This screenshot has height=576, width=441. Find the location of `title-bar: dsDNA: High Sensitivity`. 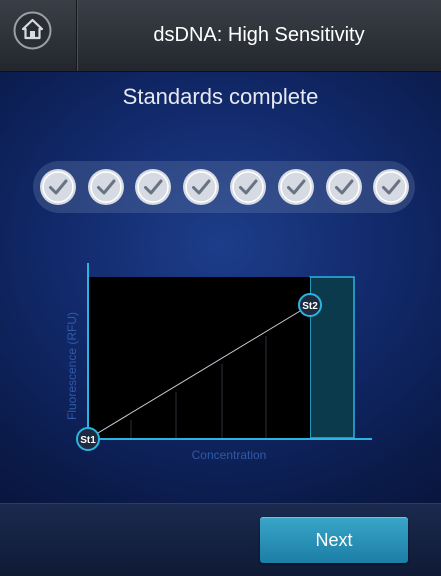

title-bar: dsDNA: High Sensitivity is located at coordinates (220, 36).